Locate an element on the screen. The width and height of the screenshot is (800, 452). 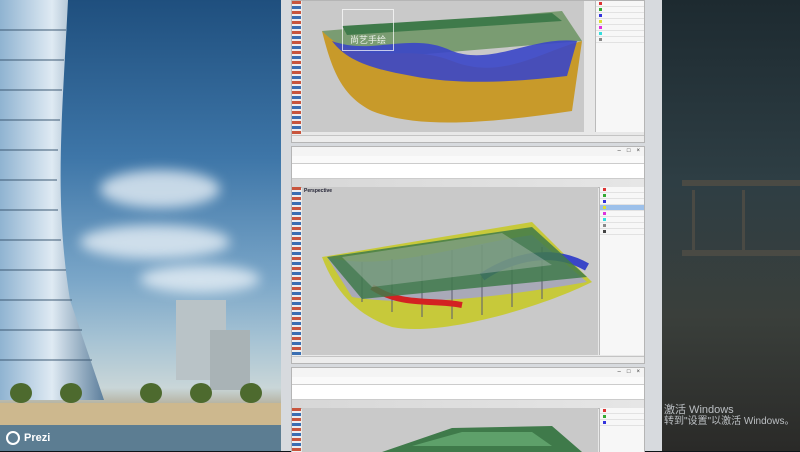
activation-line-1: 激活 Windows is located at coordinates (699, 410).